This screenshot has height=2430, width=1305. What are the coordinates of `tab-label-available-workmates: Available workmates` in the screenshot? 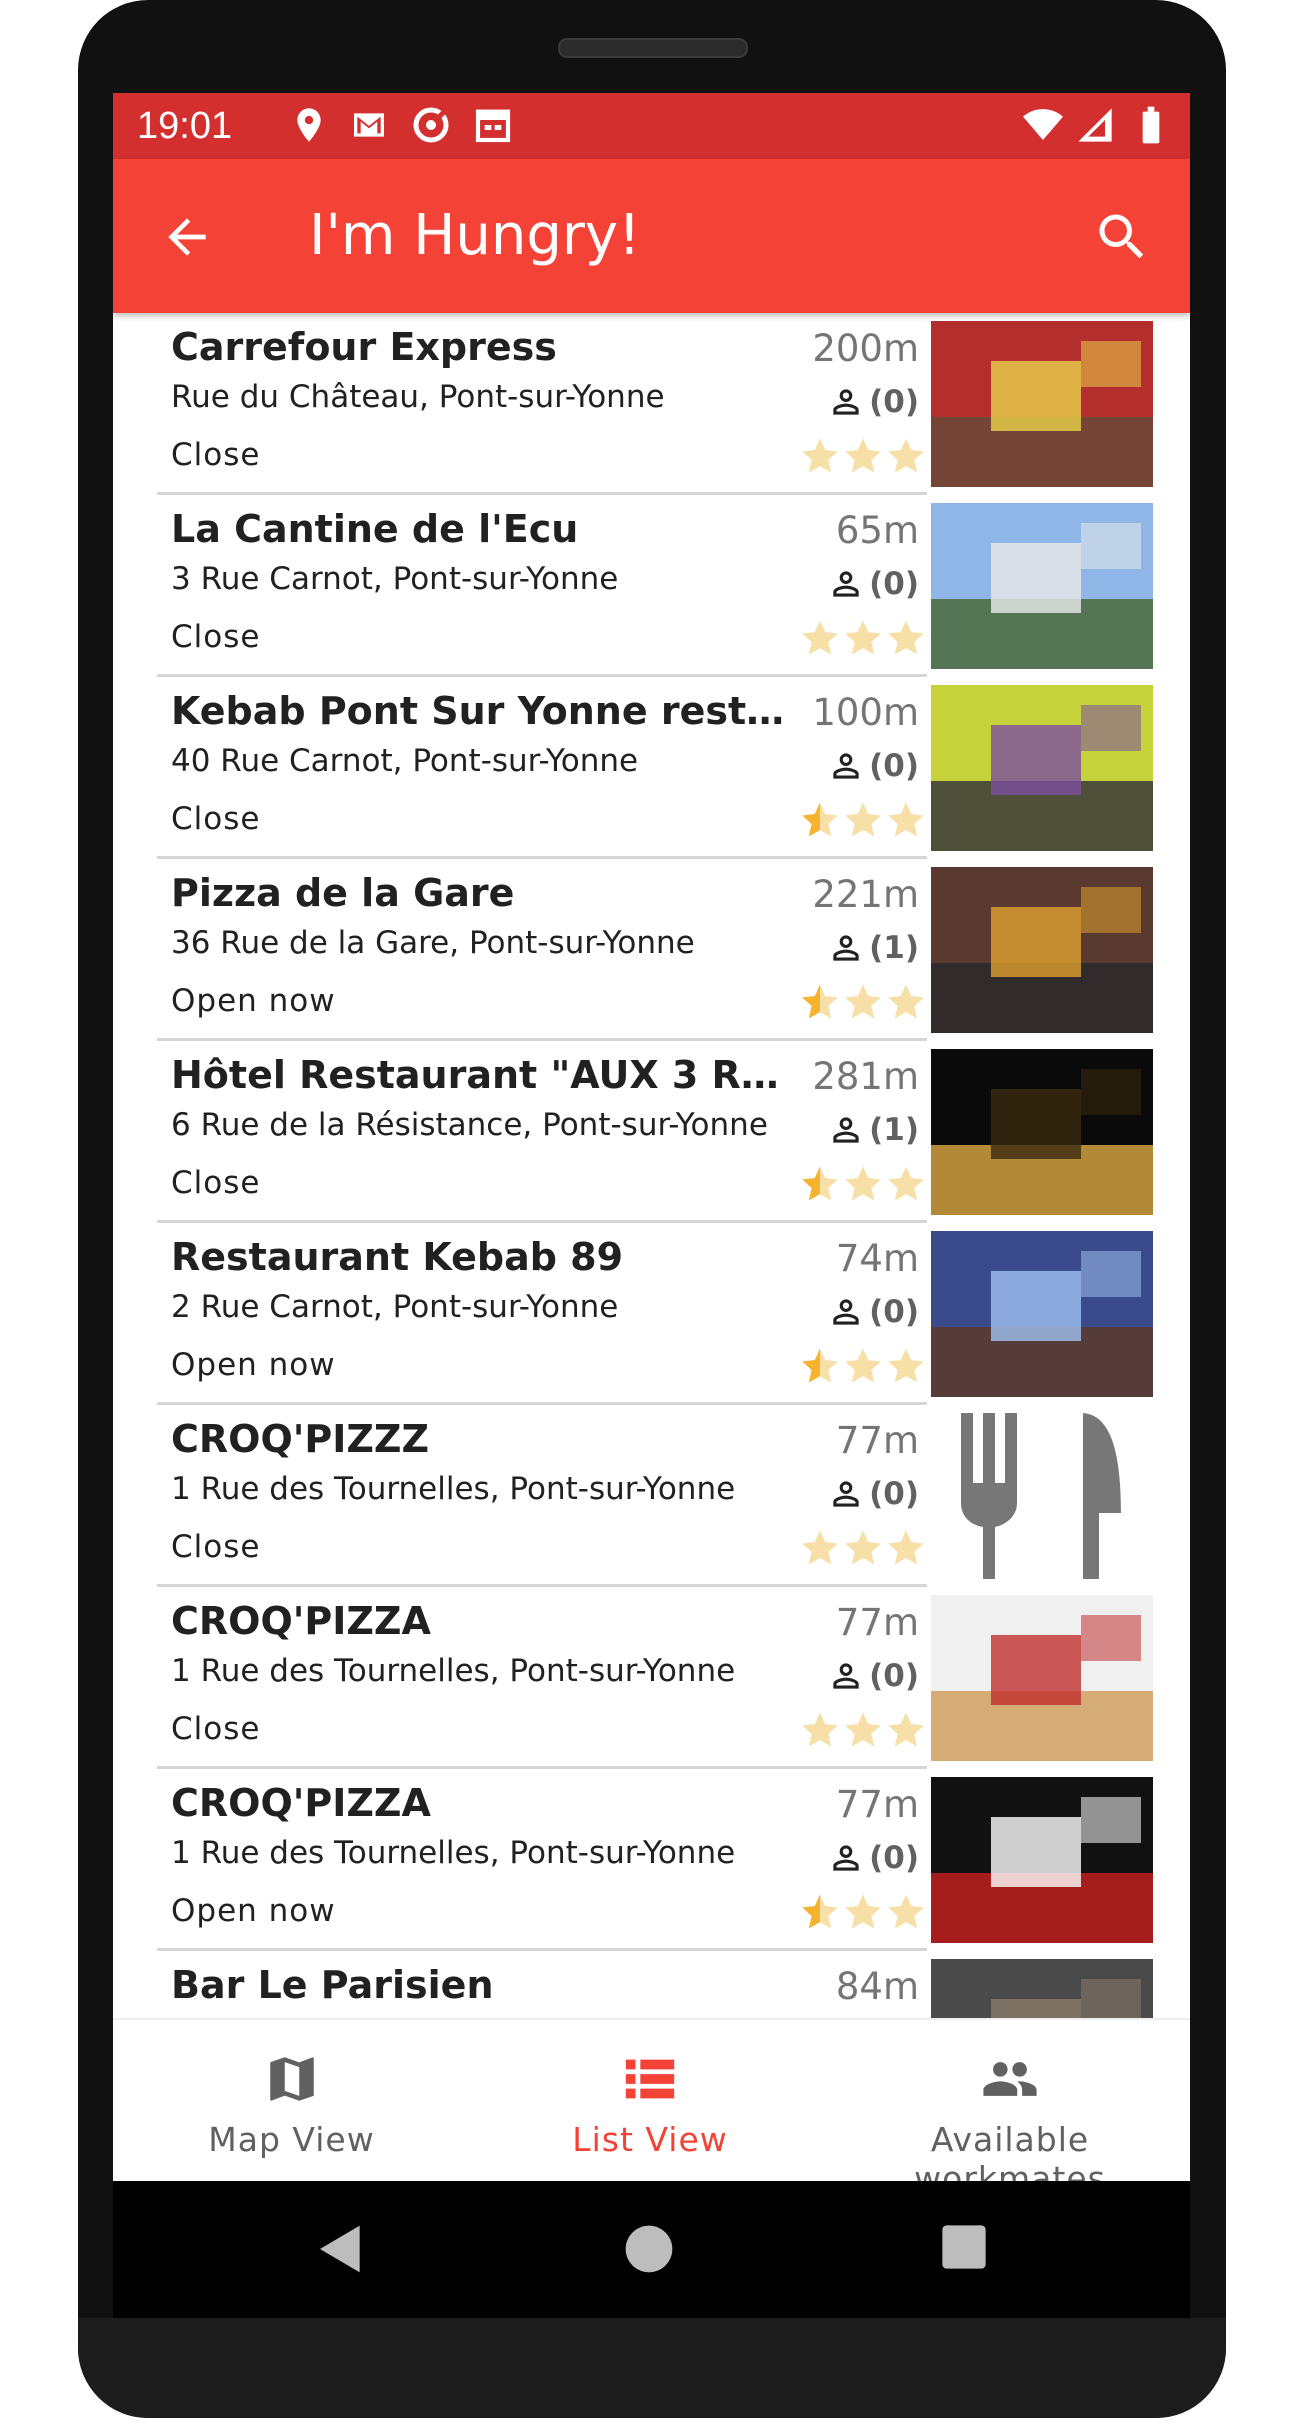 It's located at (1010, 2150).